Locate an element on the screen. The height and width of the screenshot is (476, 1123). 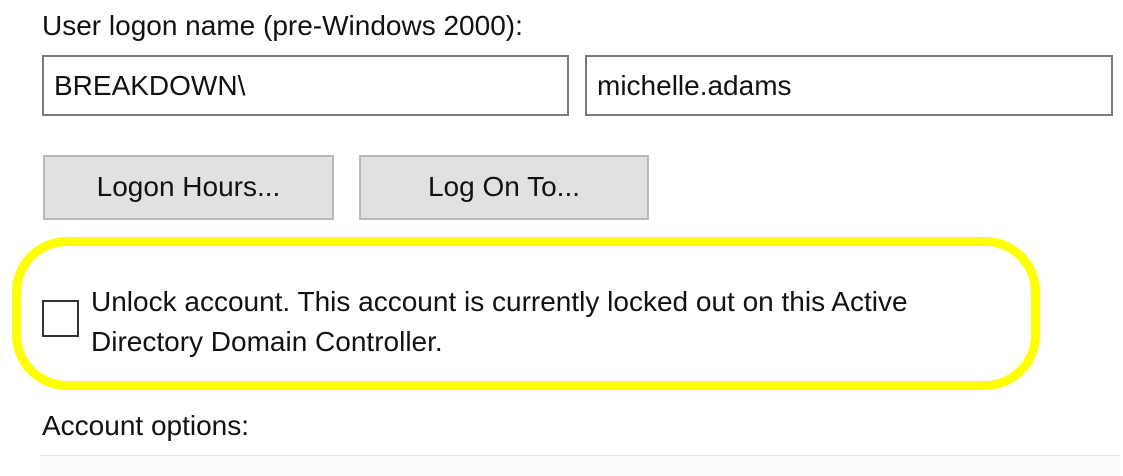
domain-field: BREAKDOWN\ is located at coordinates (305, 85).